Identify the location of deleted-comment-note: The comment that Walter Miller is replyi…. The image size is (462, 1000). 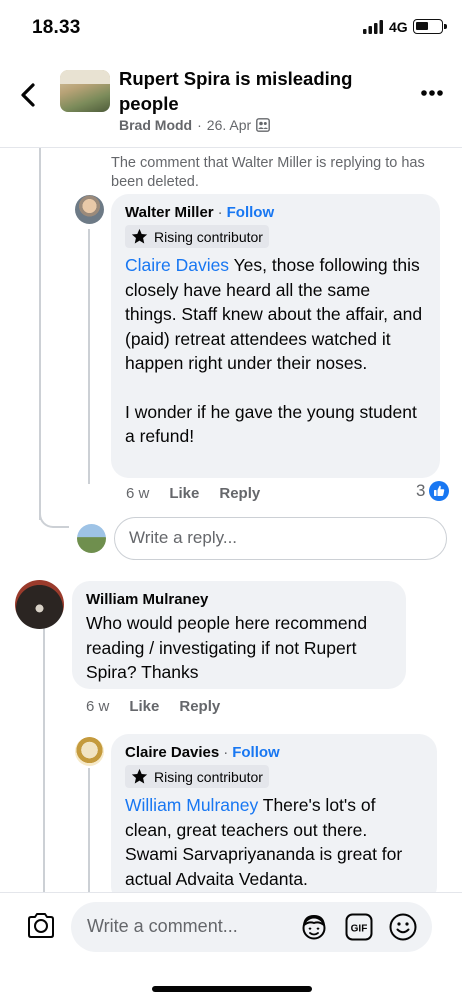
(268, 172).